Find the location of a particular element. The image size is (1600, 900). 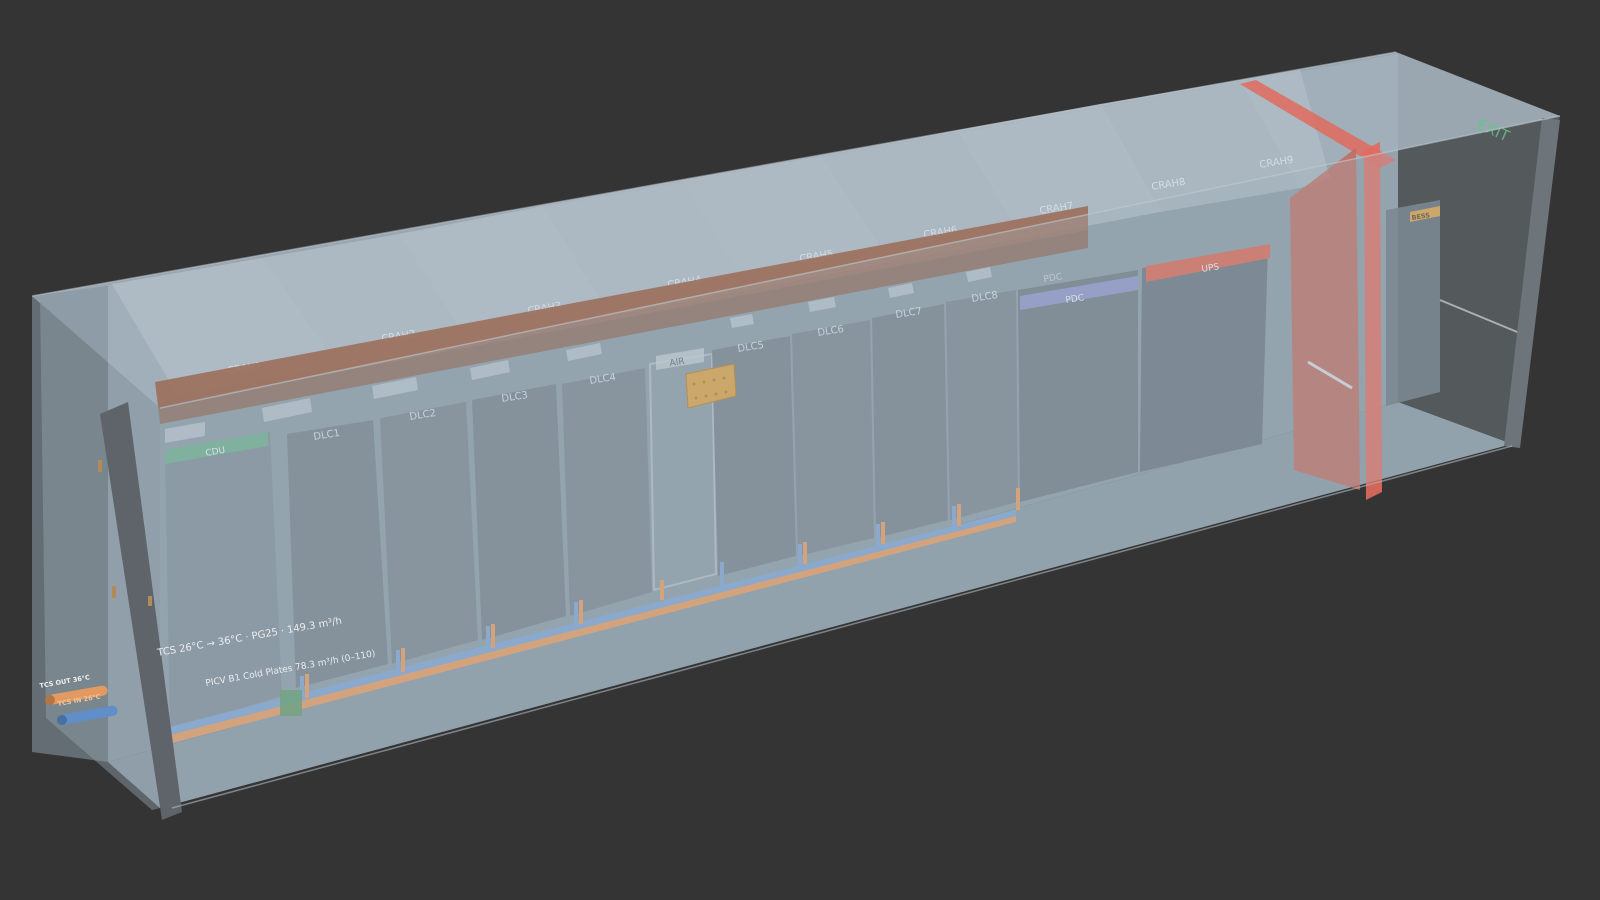

tcs-out-flange is located at coordinates (50, 700).